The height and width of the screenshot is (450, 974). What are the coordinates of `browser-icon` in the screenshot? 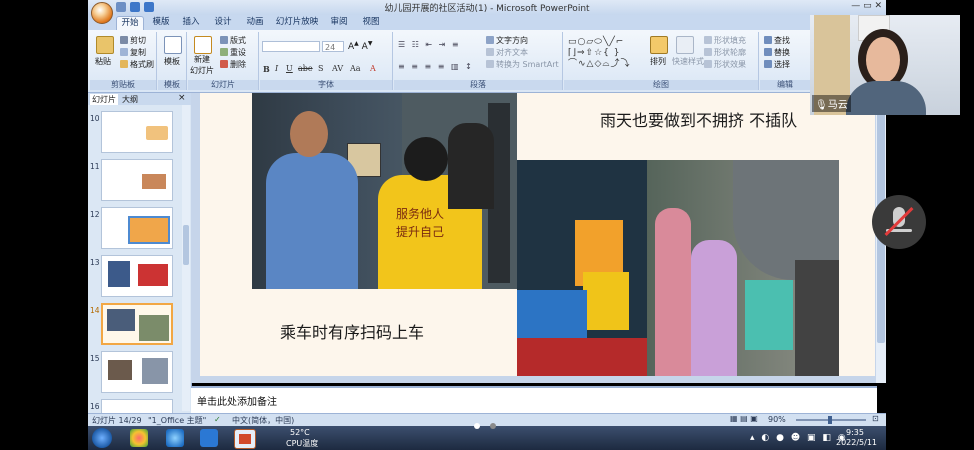 It's located at (175, 438).